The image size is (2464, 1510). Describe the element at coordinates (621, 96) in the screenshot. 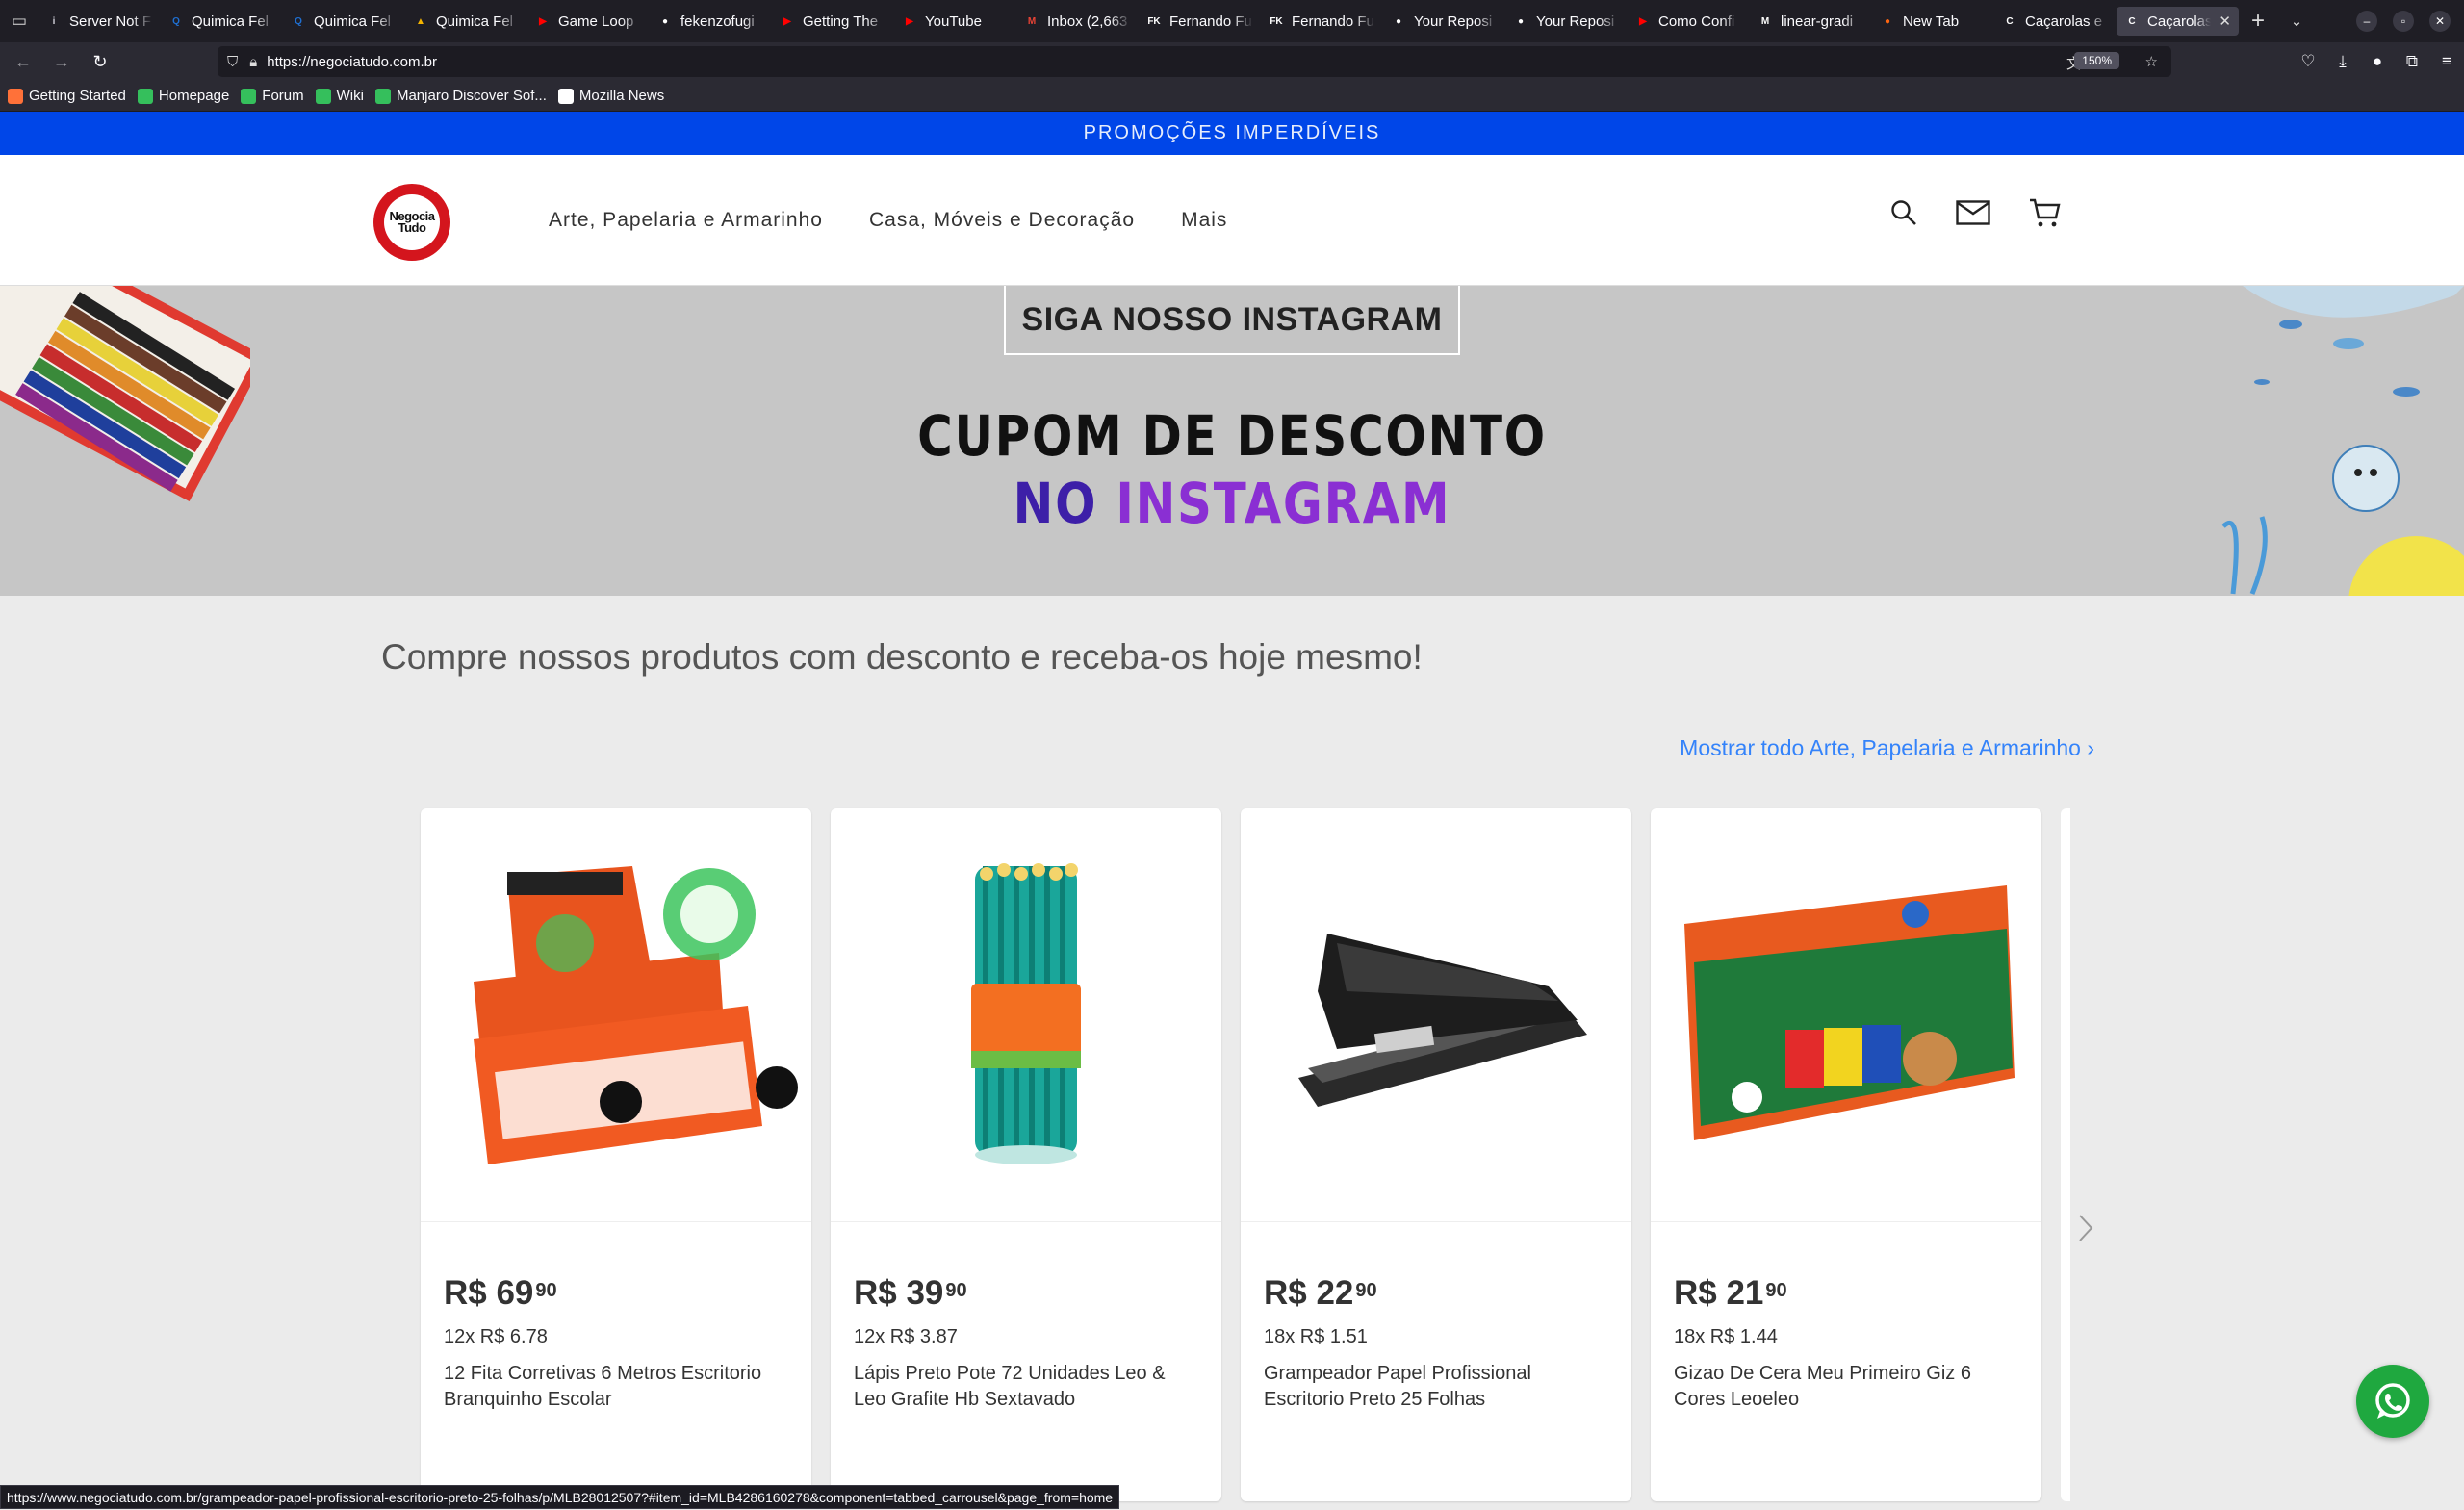

I see `bookmark-label: Mozilla News` at that location.